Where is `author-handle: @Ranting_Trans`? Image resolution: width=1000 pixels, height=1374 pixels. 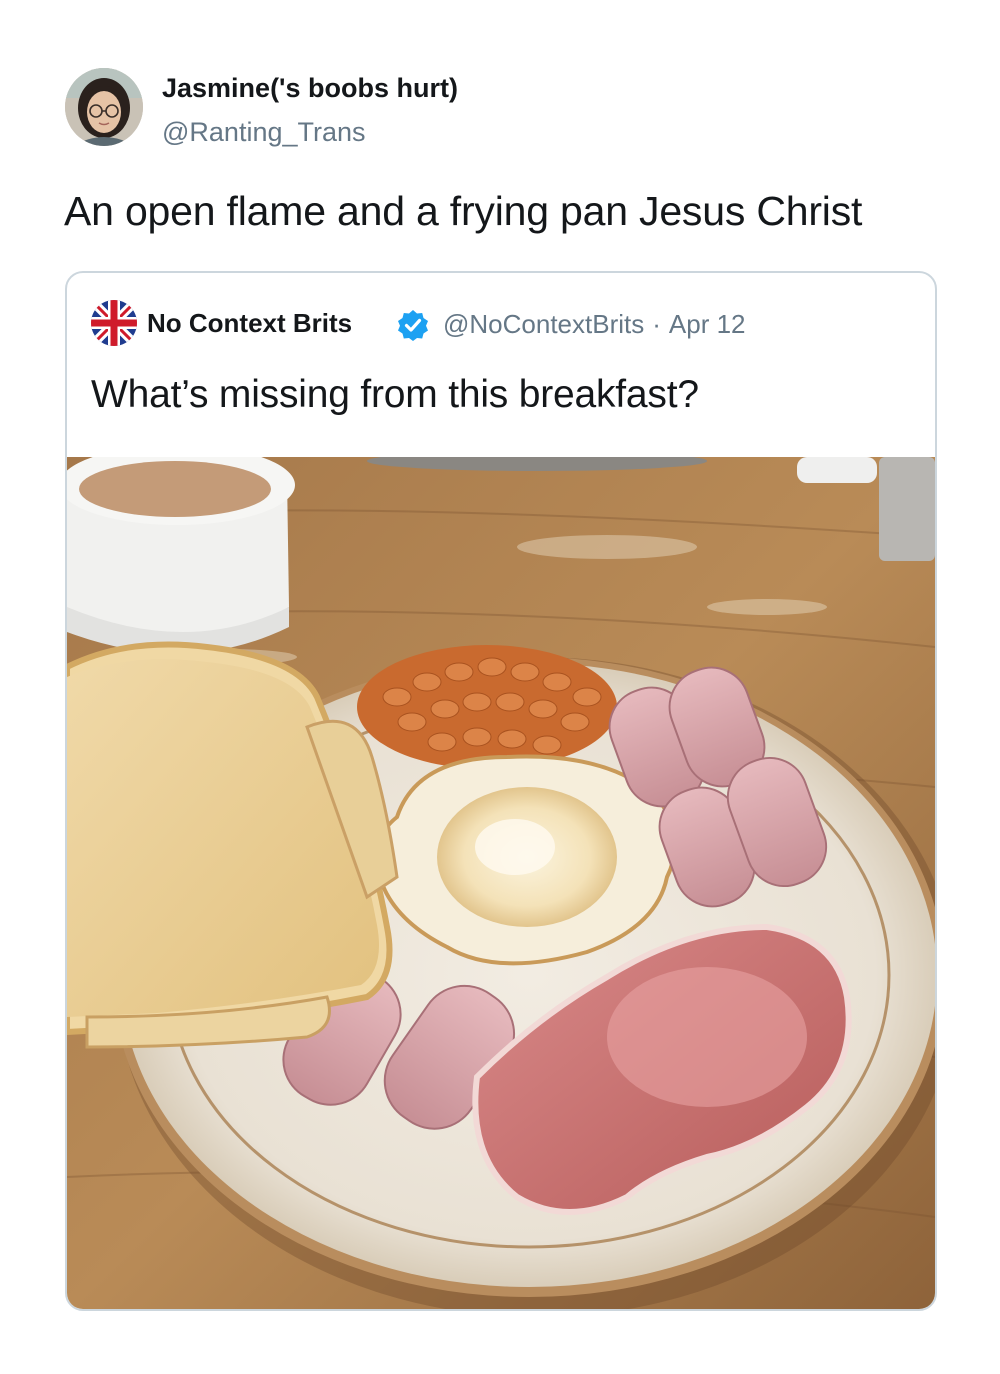
author-handle: @Ranting_Trans is located at coordinates (264, 132).